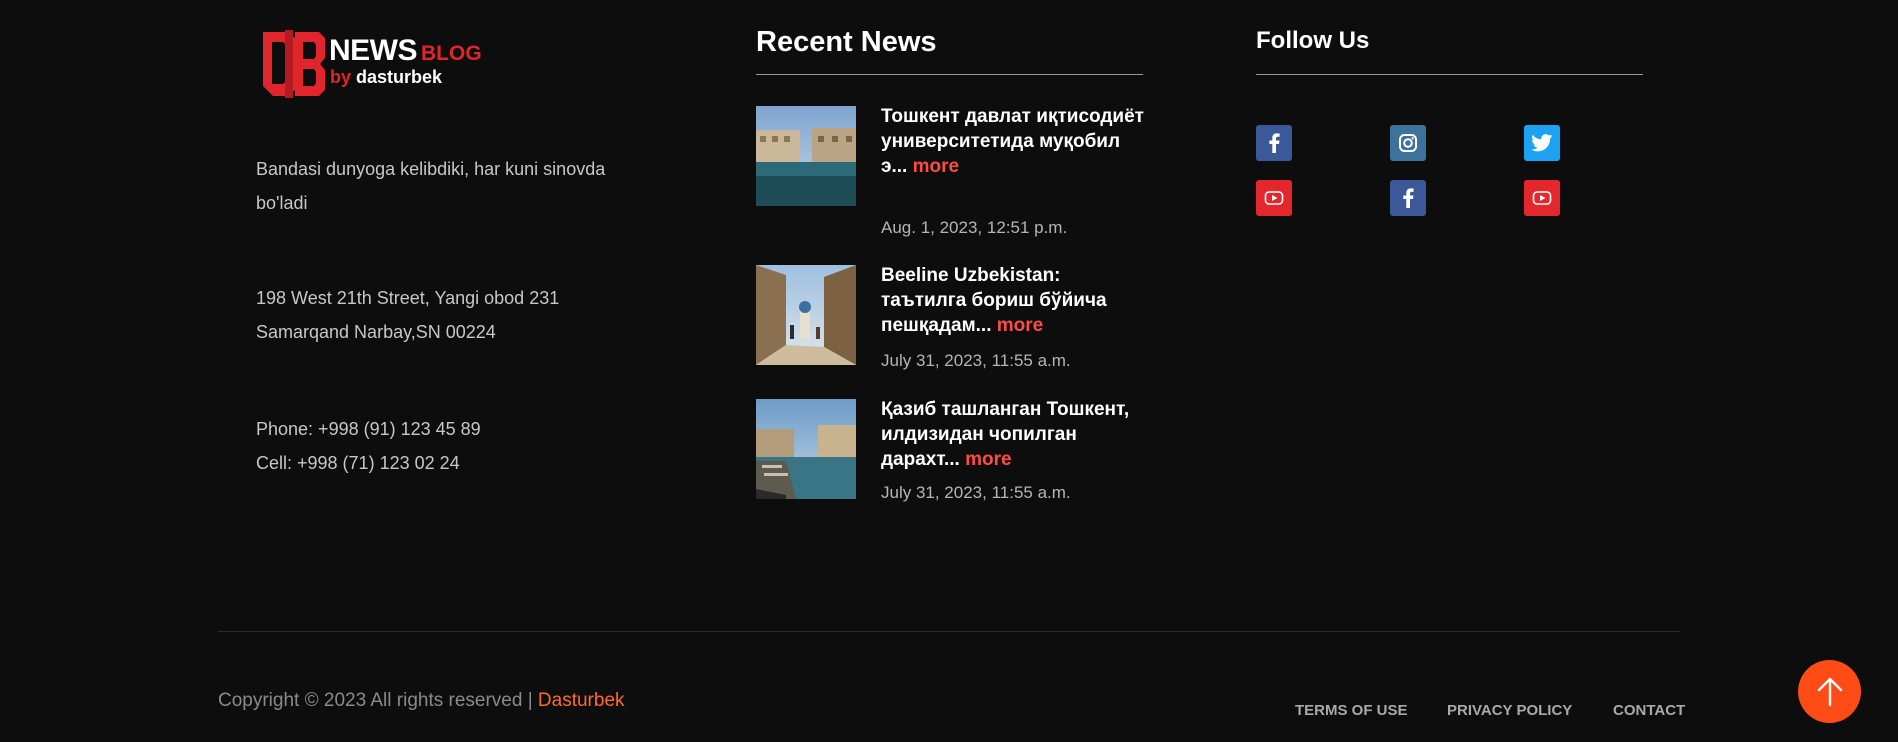 The width and height of the screenshot is (1898, 742). I want to click on news-date: Aug. 1, 2023, 12:51 p.m., so click(974, 227).